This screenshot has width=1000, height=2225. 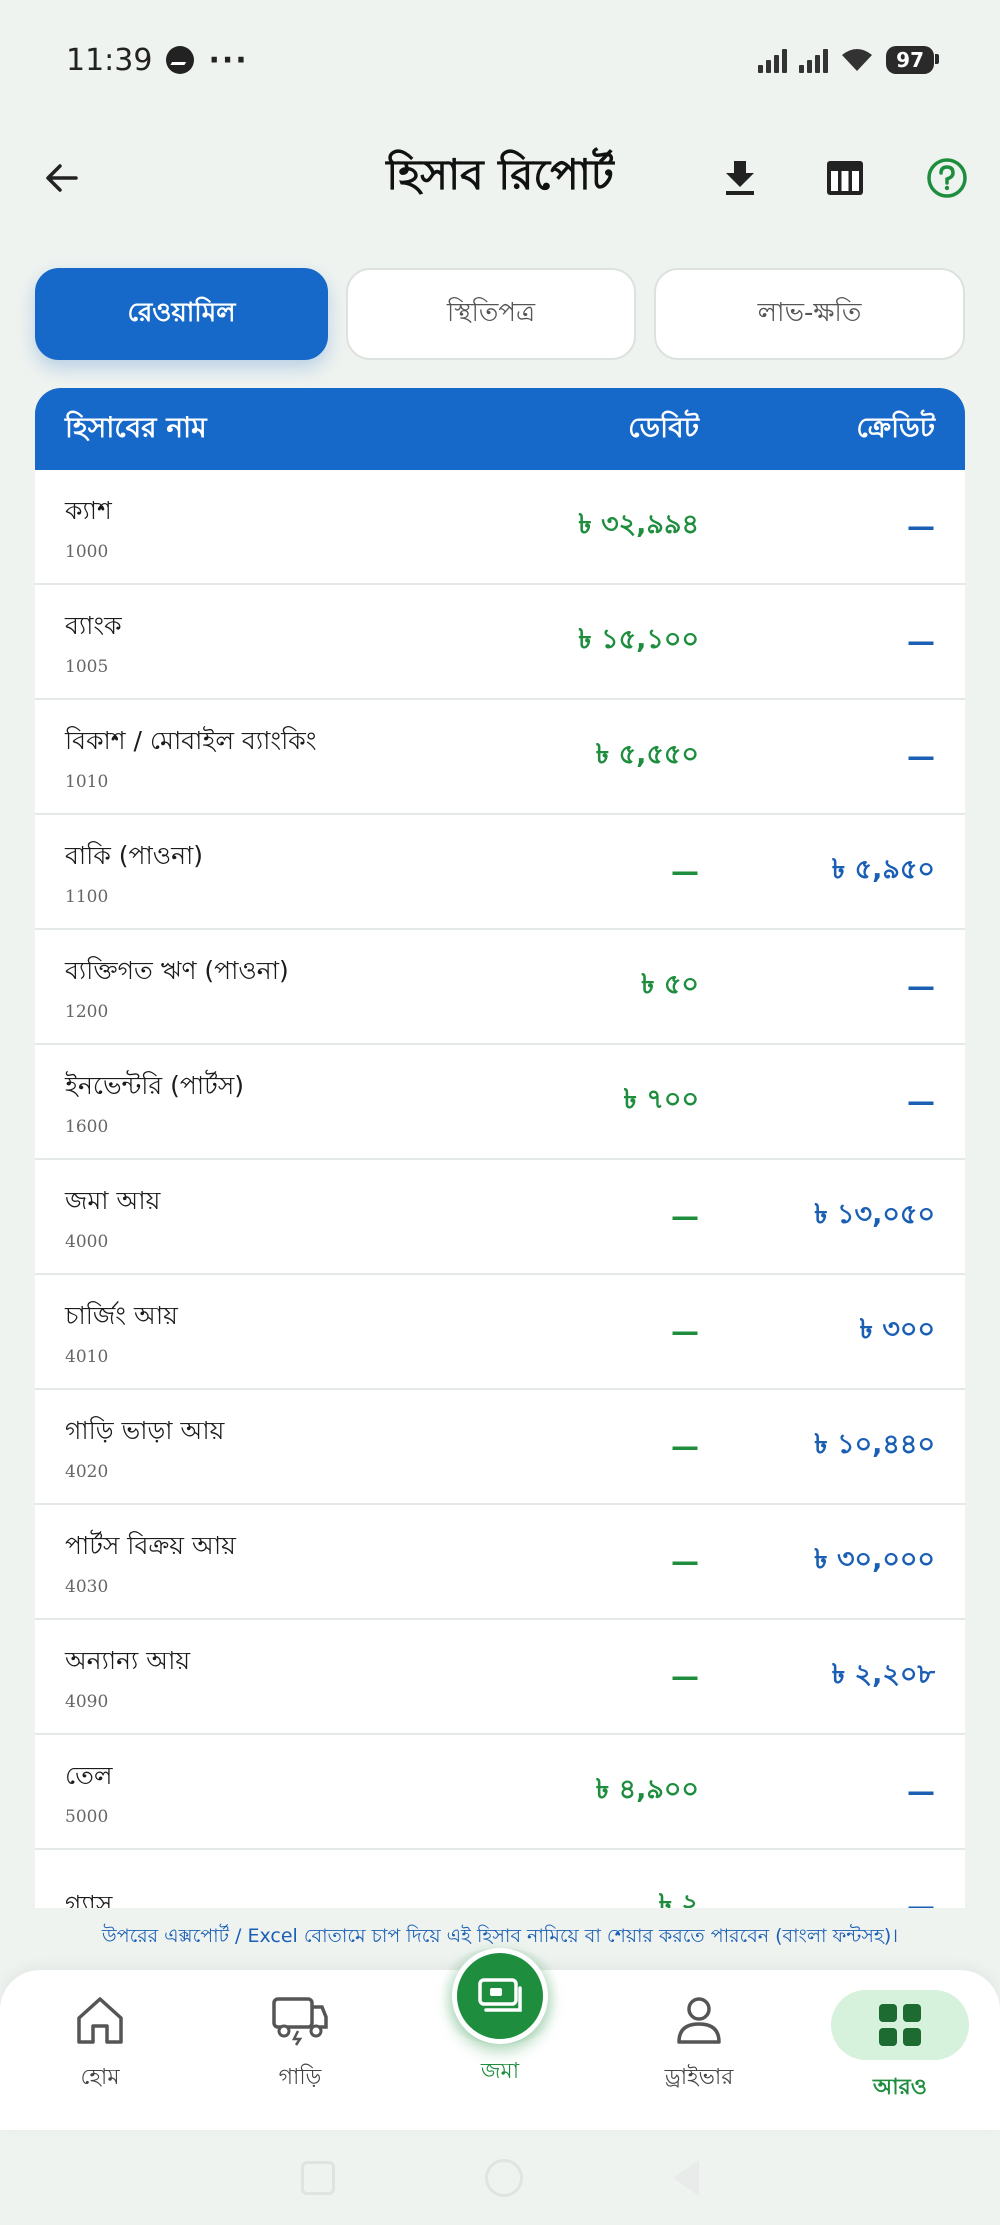 I want to click on app-bar: হিসাব রিপোর্ট, so click(x=500, y=177).